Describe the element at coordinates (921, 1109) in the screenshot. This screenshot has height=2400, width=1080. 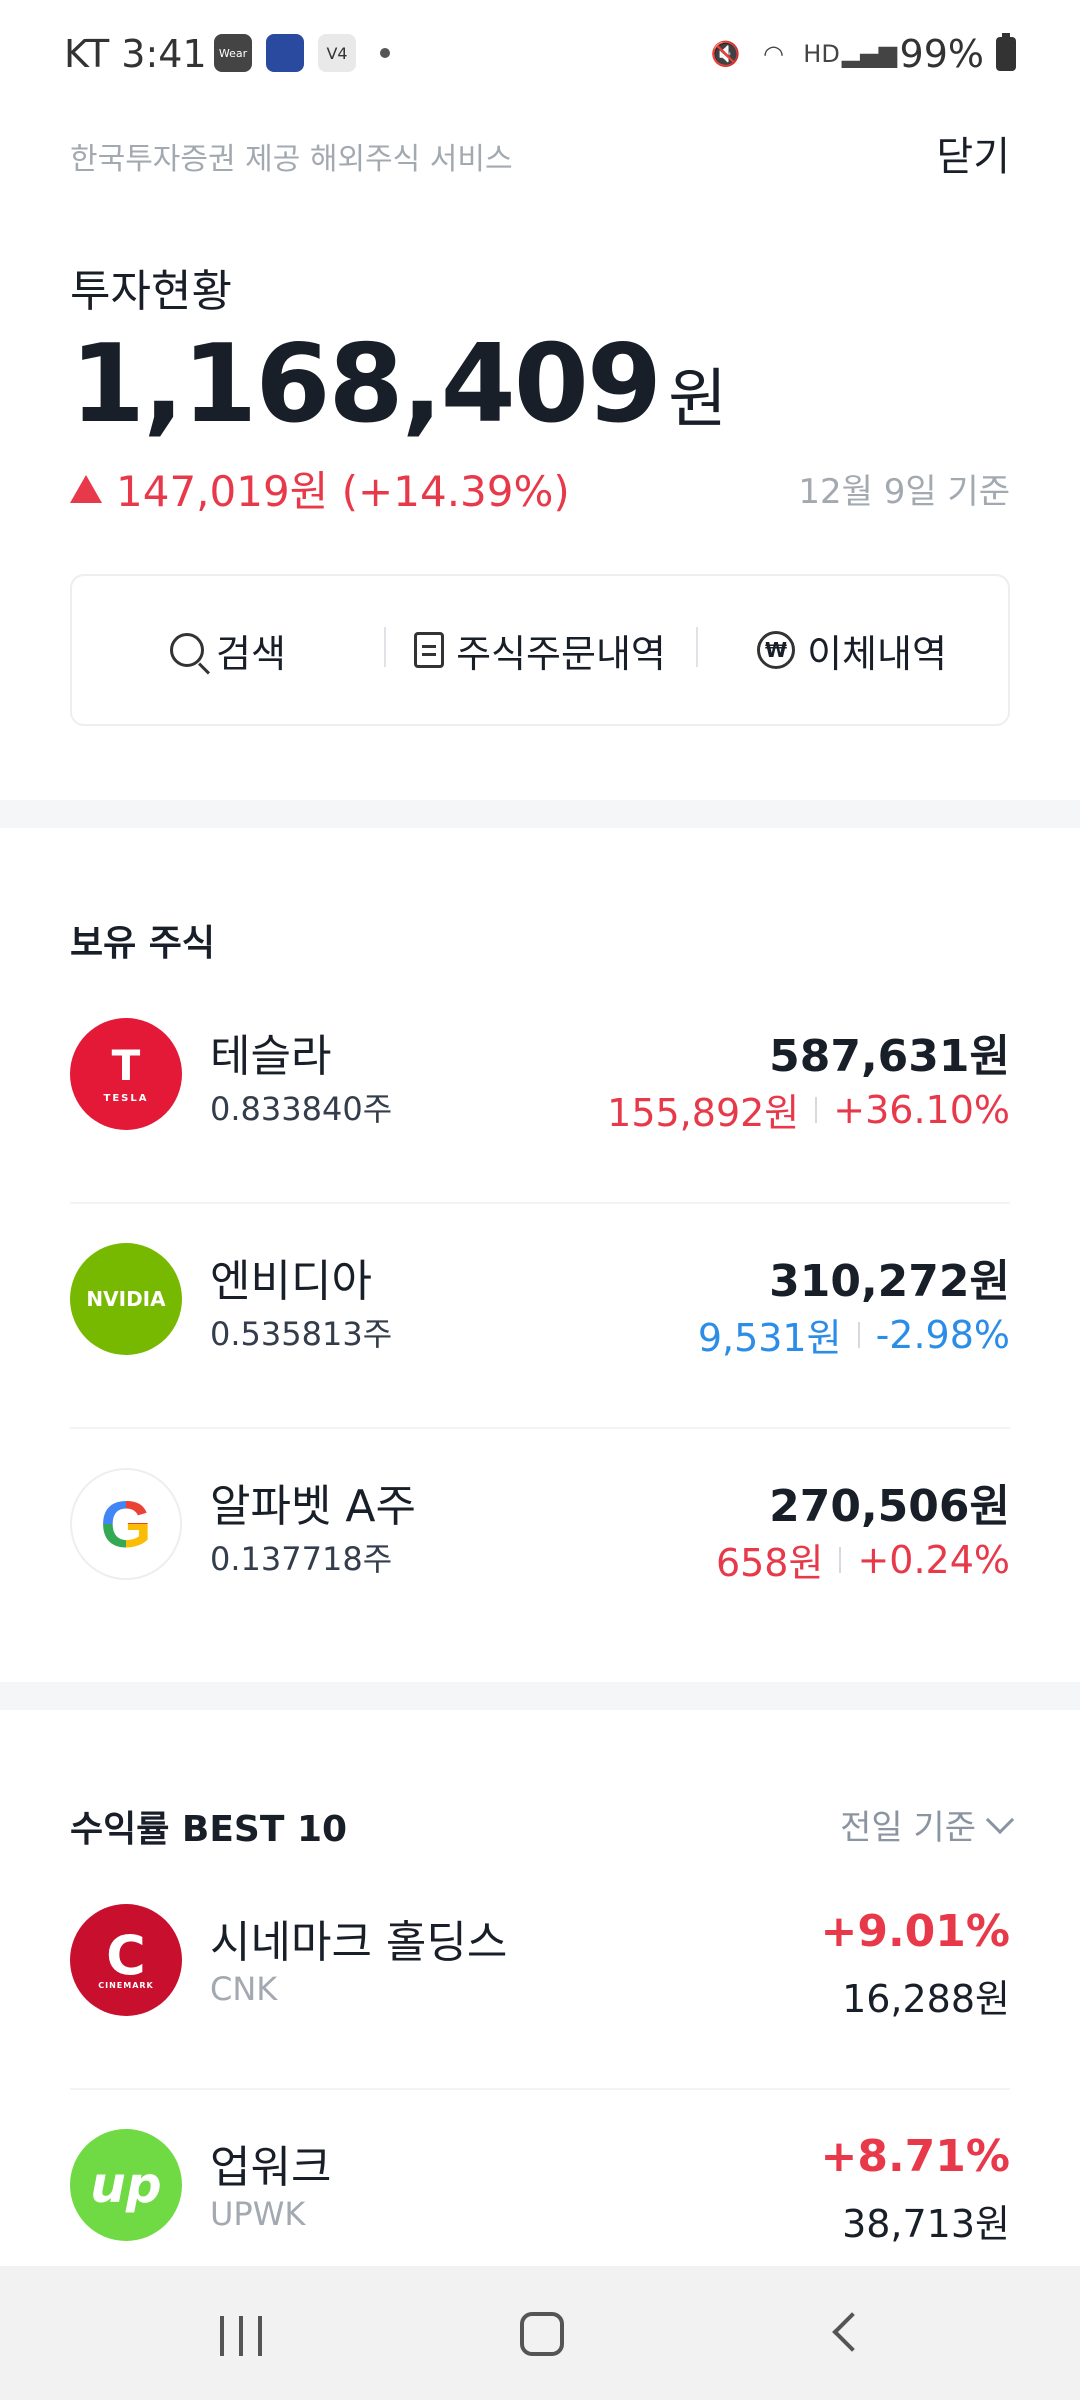
I see `profit-rate: +36.10%` at that location.